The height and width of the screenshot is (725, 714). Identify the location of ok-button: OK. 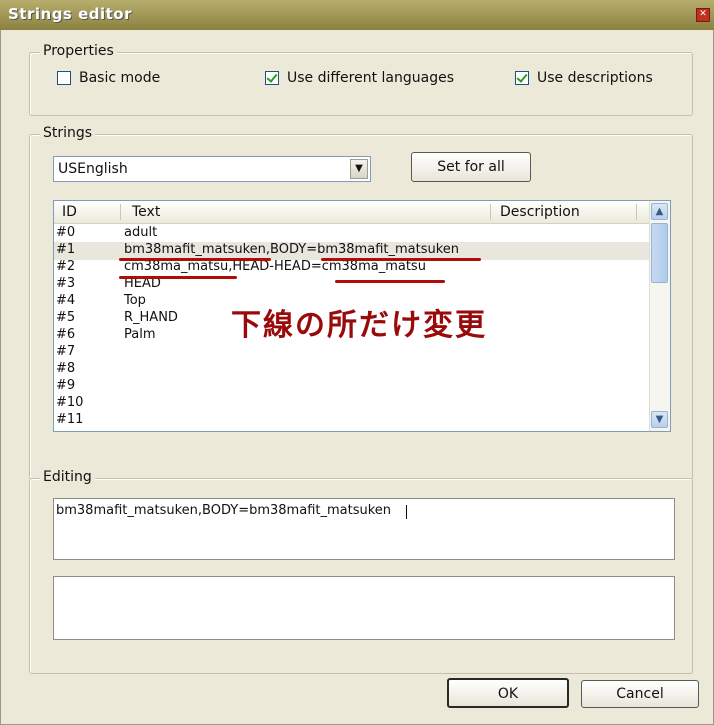
(508, 693).